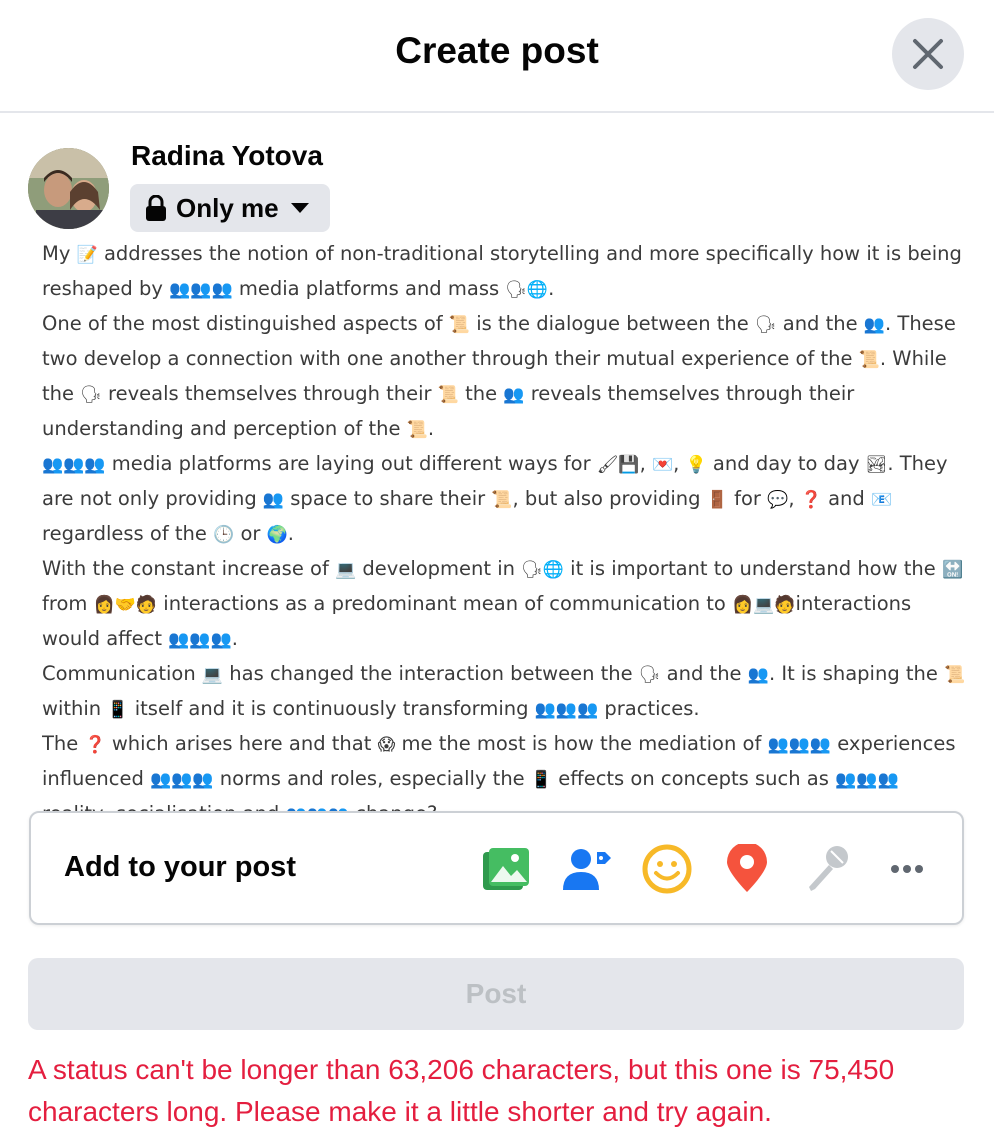  Describe the element at coordinates (68, 603) in the screenshot. I see `text-run: from` at that location.